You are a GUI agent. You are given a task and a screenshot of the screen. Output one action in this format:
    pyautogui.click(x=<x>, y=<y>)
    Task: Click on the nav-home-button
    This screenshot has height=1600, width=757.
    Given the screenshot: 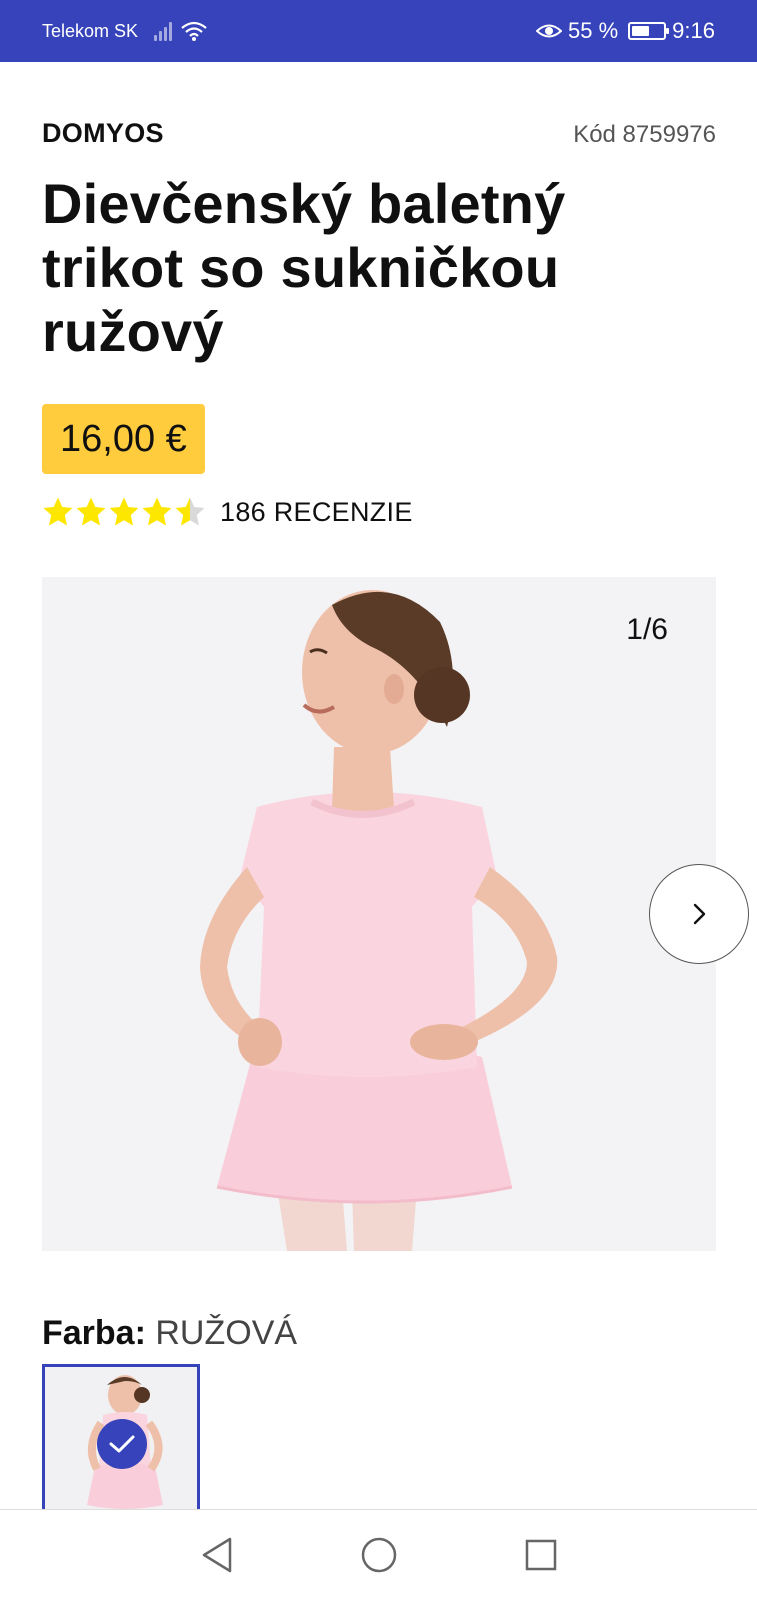 What is the action you would take?
    pyautogui.click(x=379, y=1555)
    